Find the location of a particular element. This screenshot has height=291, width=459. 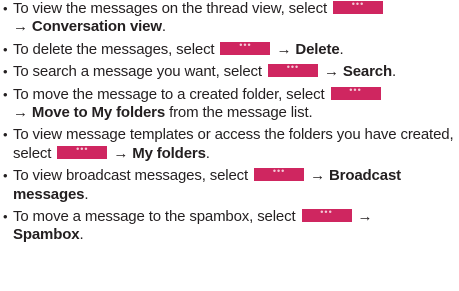

item-text: To search a message you want, select is located at coordinates (137, 72).